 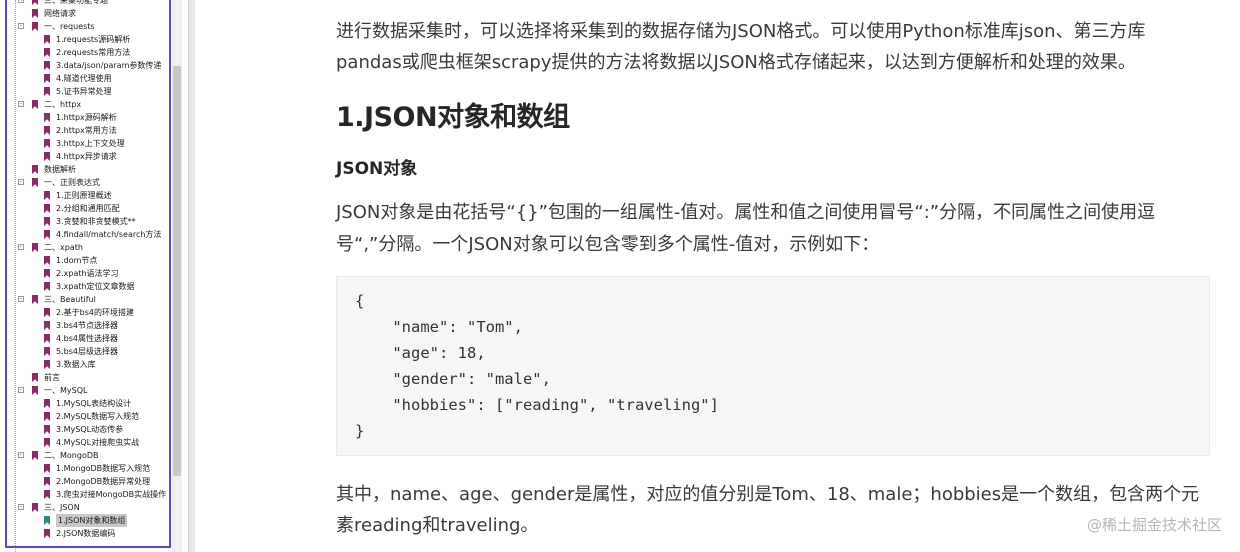 I want to click on tree-item: 3.数据入库, so click(x=89, y=364).